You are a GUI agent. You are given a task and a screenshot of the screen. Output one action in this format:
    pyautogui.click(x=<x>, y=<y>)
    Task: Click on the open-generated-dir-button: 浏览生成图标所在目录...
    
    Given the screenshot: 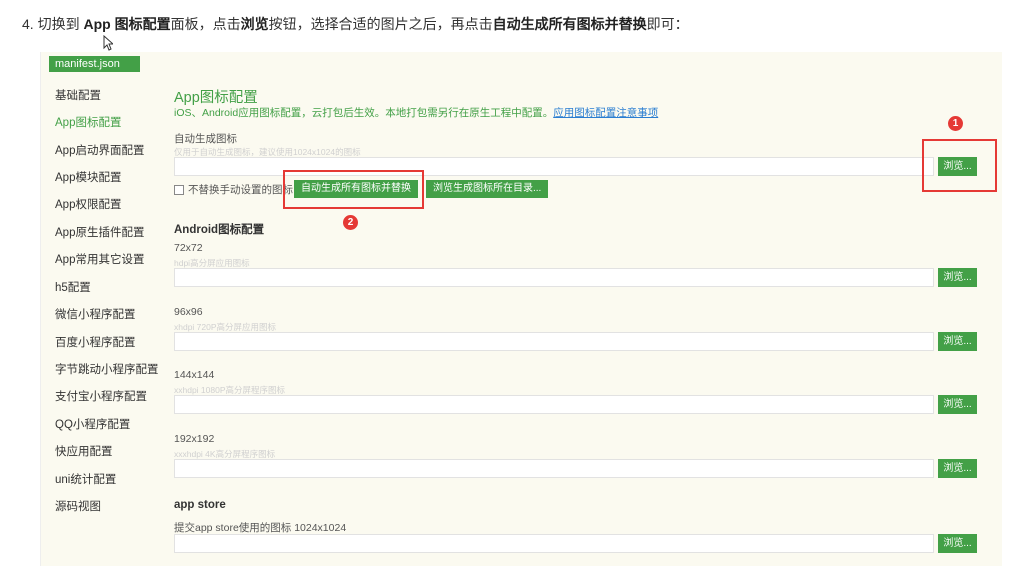 What is the action you would take?
    pyautogui.click(x=487, y=189)
    